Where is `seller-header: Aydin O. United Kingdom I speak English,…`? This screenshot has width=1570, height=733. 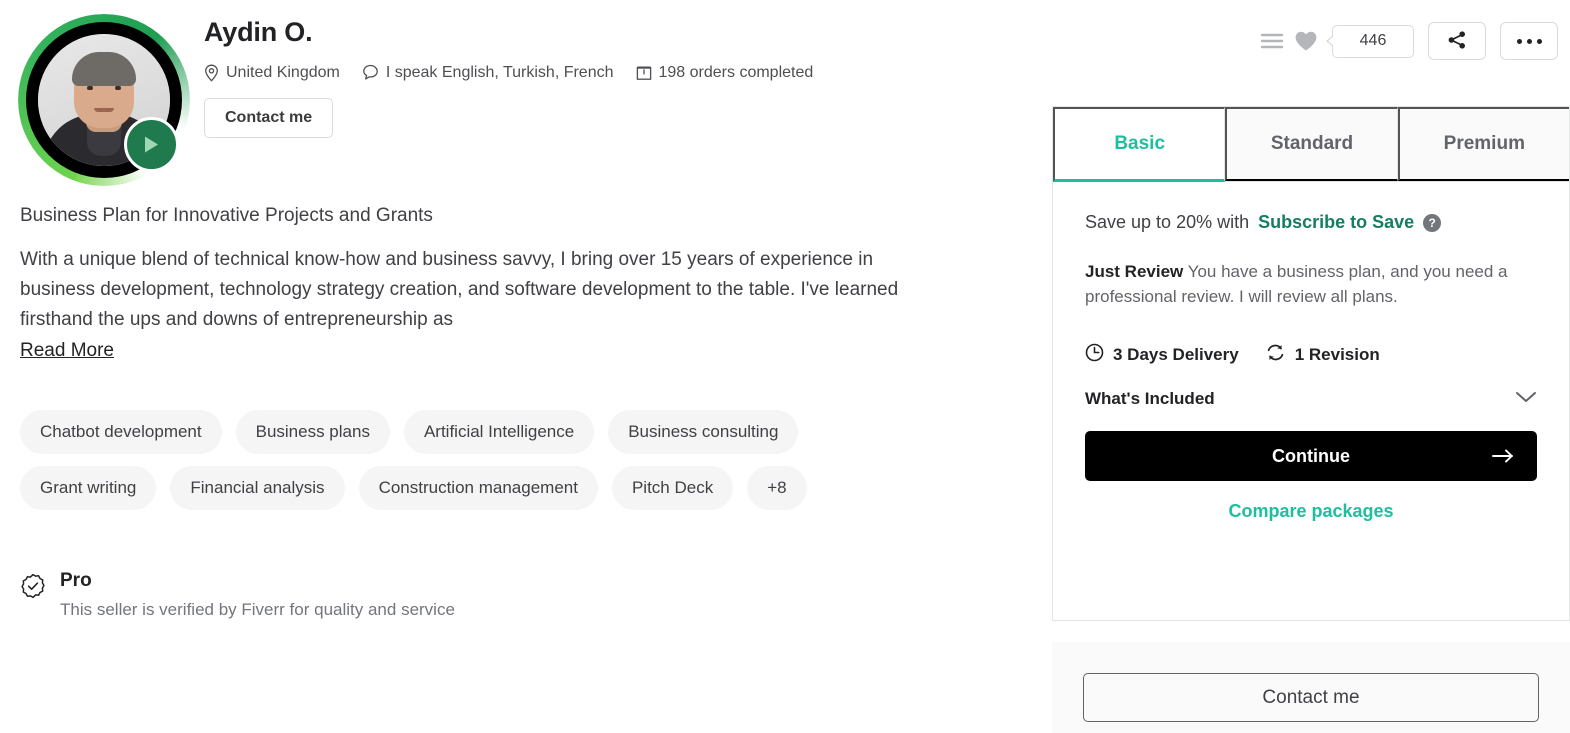 seller-header: Aydin O. United Kingdom I speak English,… is located at coordinates (411, 97).